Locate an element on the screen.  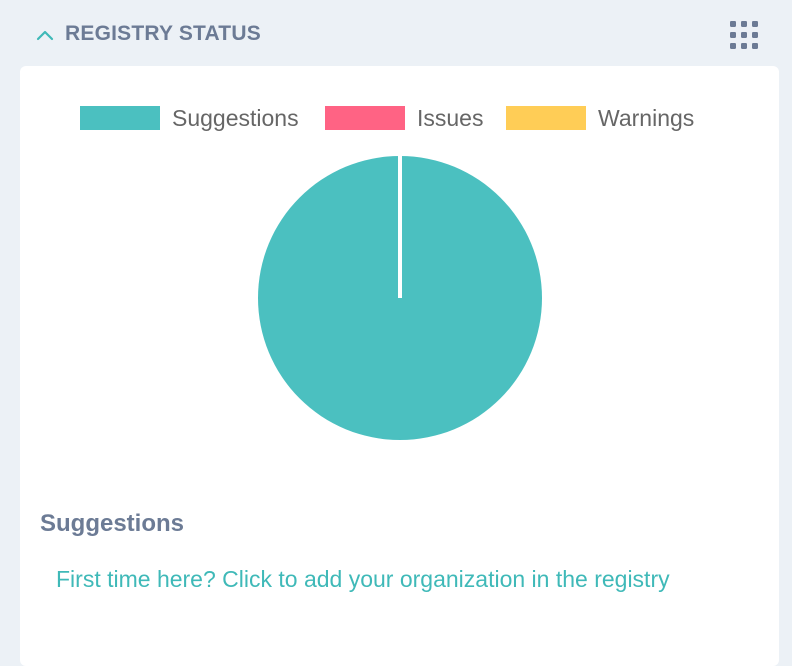
panel-title: REGISTRY STATUS is located at coordinates (163, 33).